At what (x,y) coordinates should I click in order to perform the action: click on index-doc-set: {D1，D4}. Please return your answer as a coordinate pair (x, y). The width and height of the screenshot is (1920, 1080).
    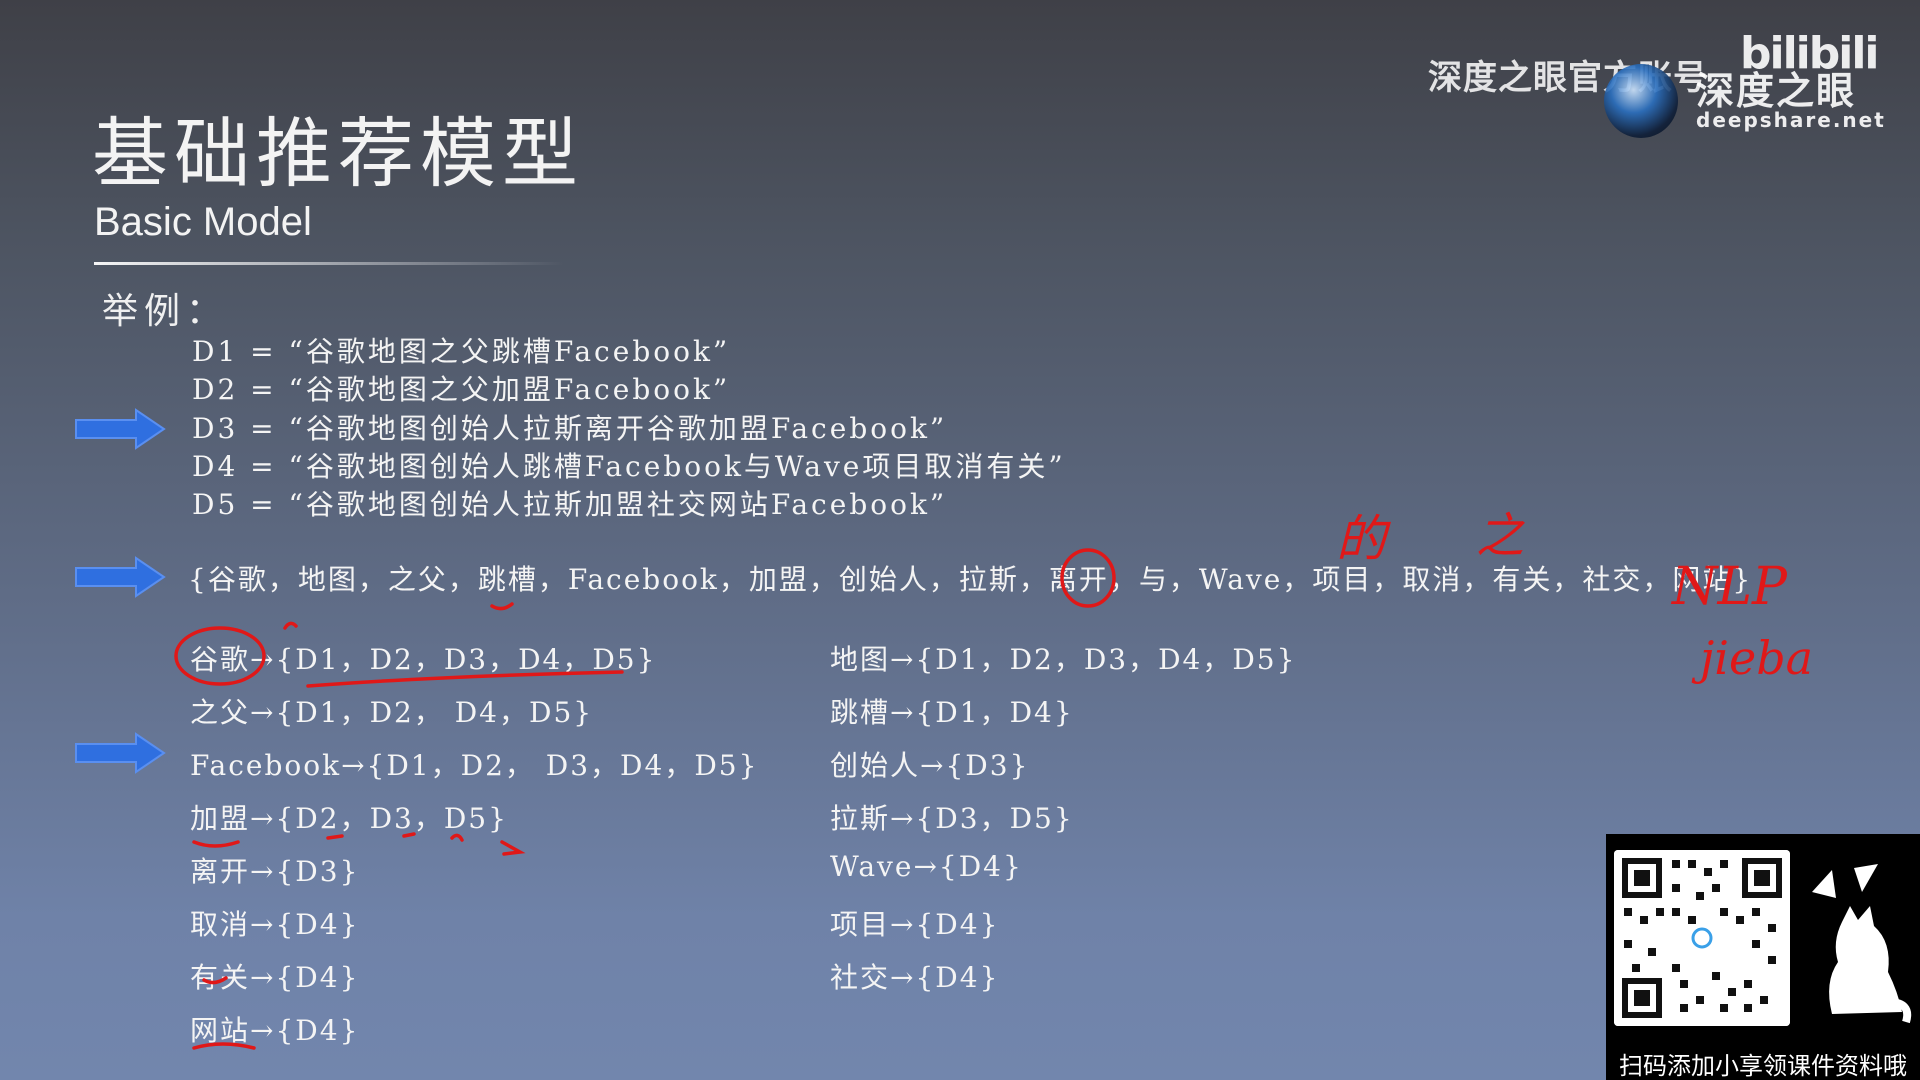
    Looking at the image, I should click on (994, 712).